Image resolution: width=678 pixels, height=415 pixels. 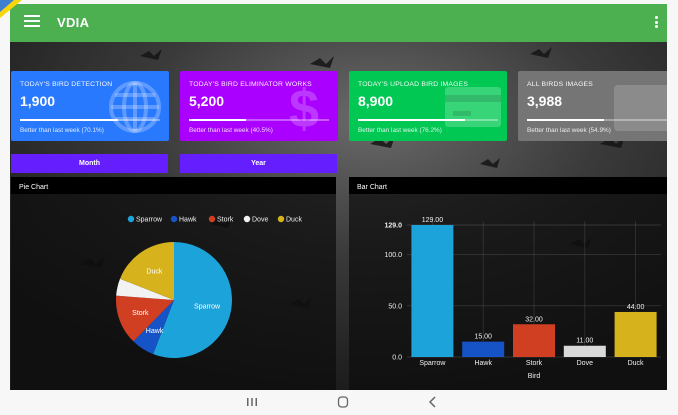 What do you see at coordinates (32, 23) in the screenshot?
I see `menu-icon` at bounding box center [32, 23].